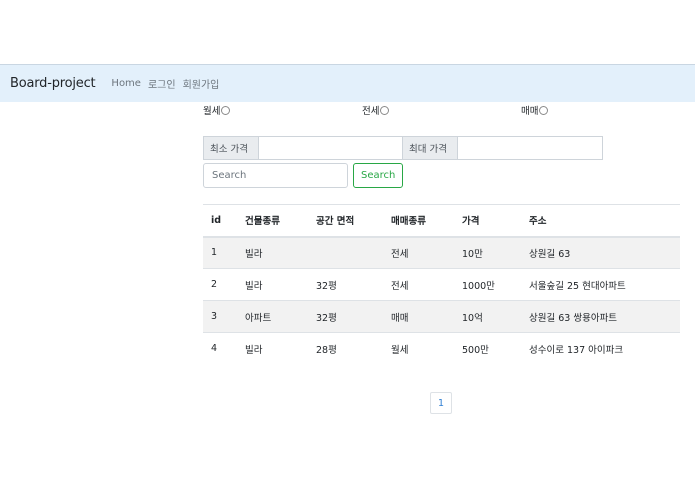  I want to click on radio-label: 월세, so click(212, 111).